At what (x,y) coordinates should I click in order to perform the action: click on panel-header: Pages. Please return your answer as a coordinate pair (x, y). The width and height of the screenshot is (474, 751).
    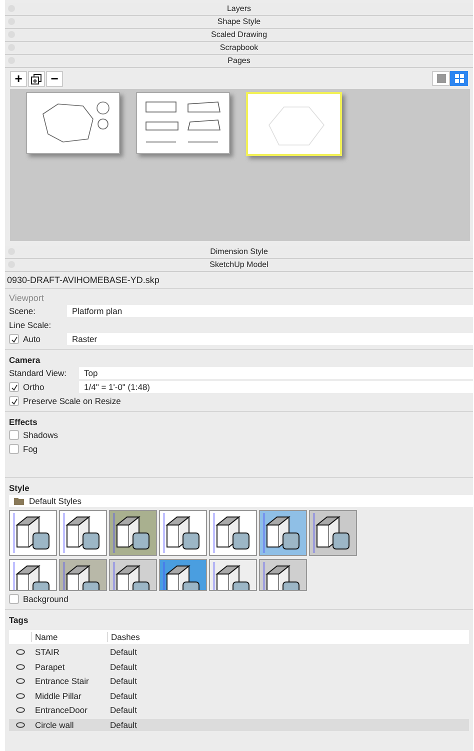
    Looking at the image, I should click on (239, 61).